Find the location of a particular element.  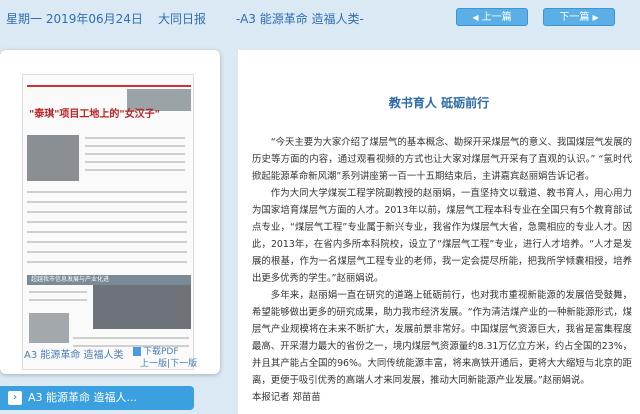

prev-page-link: 上一版 is located at coordinates (153, 364).